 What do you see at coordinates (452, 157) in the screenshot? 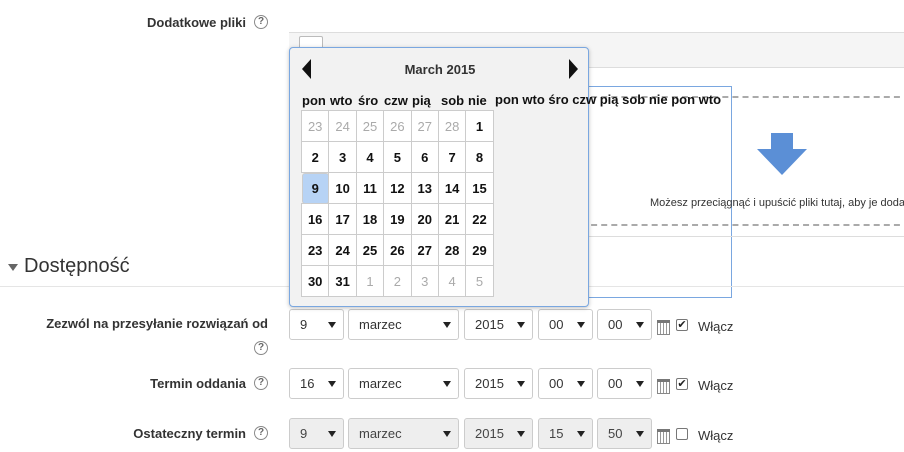
I see `calendar-day: 7` at bounding box center [452, 157].